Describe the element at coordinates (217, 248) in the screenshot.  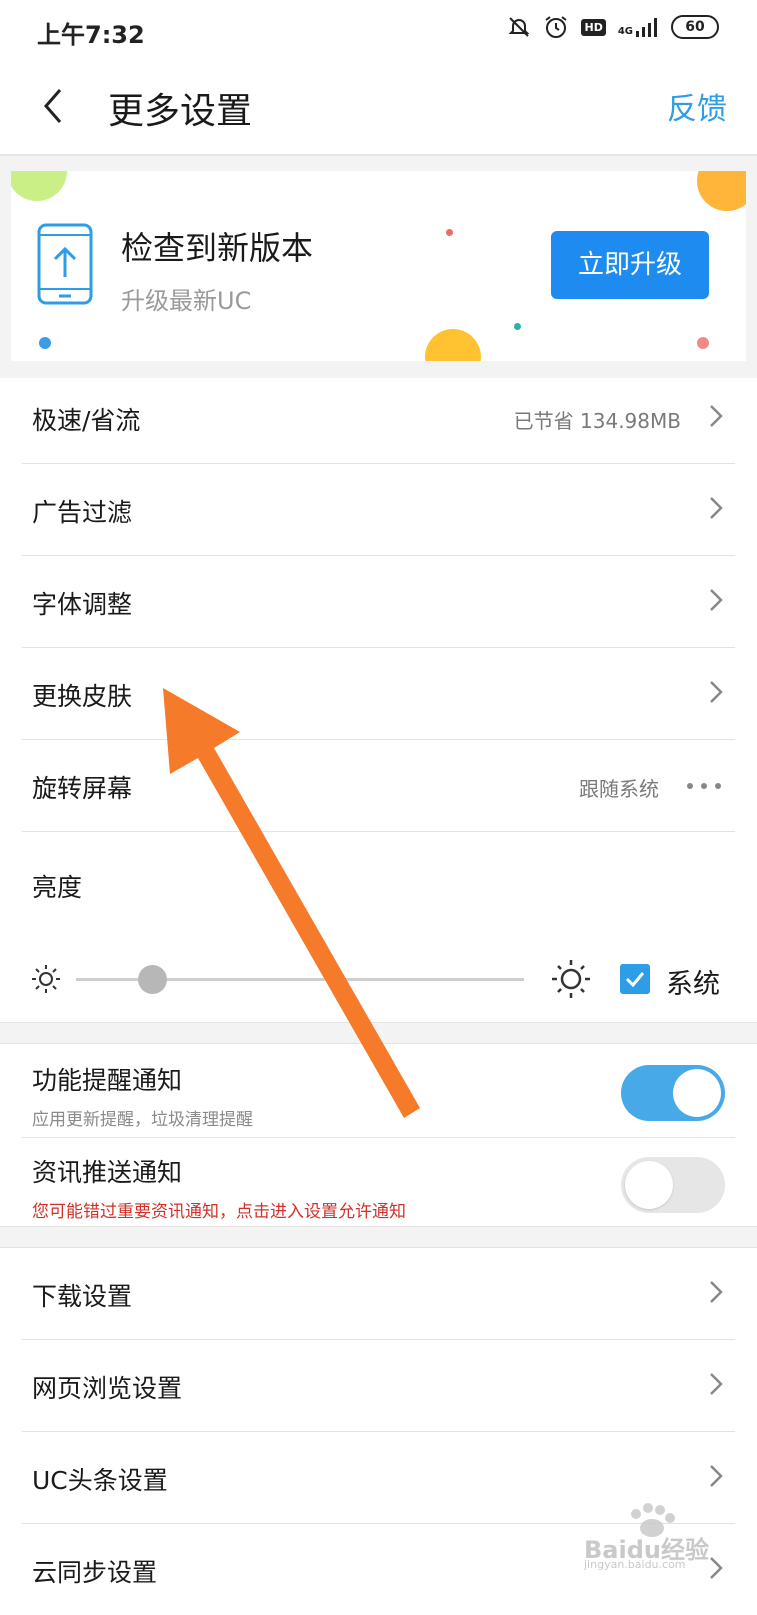
I see `banner-title: 检查到新版本` at that location.